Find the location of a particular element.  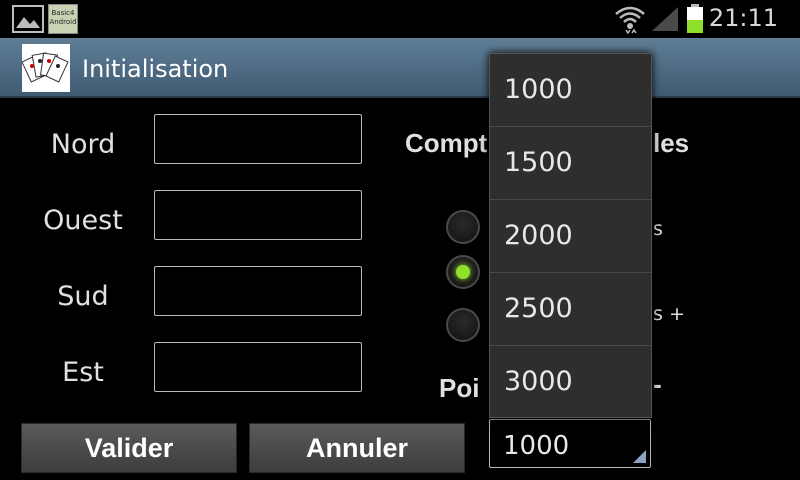

gallery-icon is located at coordinates (28, 19).